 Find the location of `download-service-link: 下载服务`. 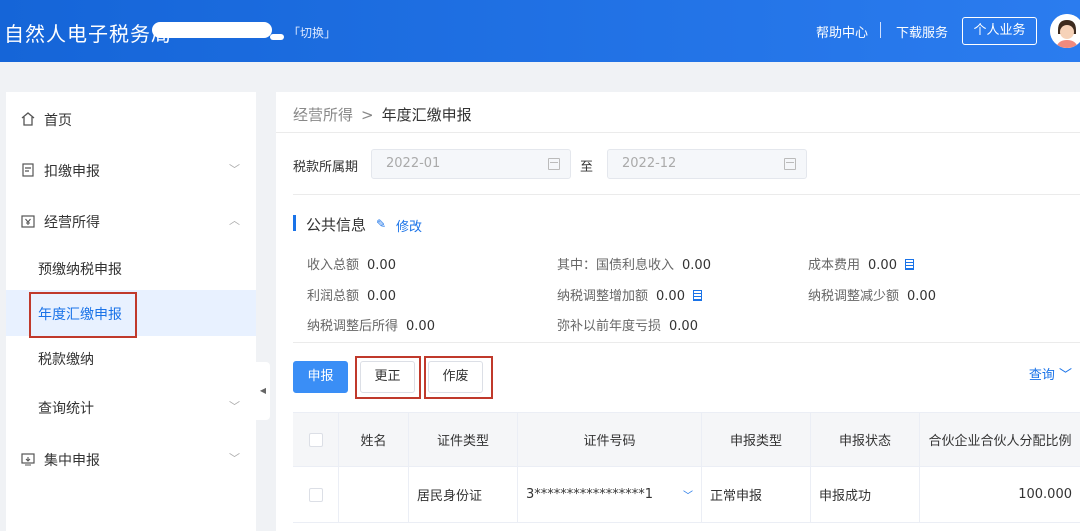

download-service-link: 下载服务 is located at coordinates (922, 31).